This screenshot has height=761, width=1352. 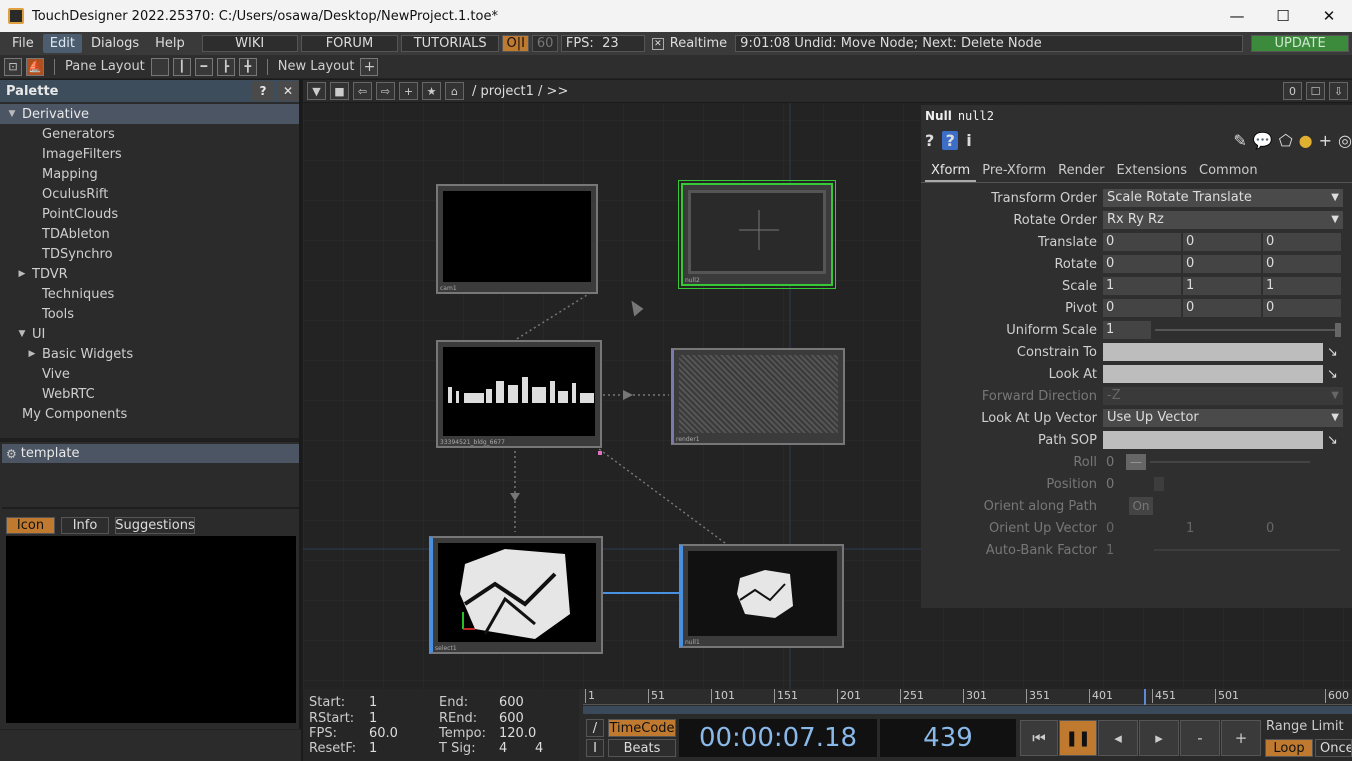 I want to click on comment-icon: 💬, so click(x=1263, y=140).